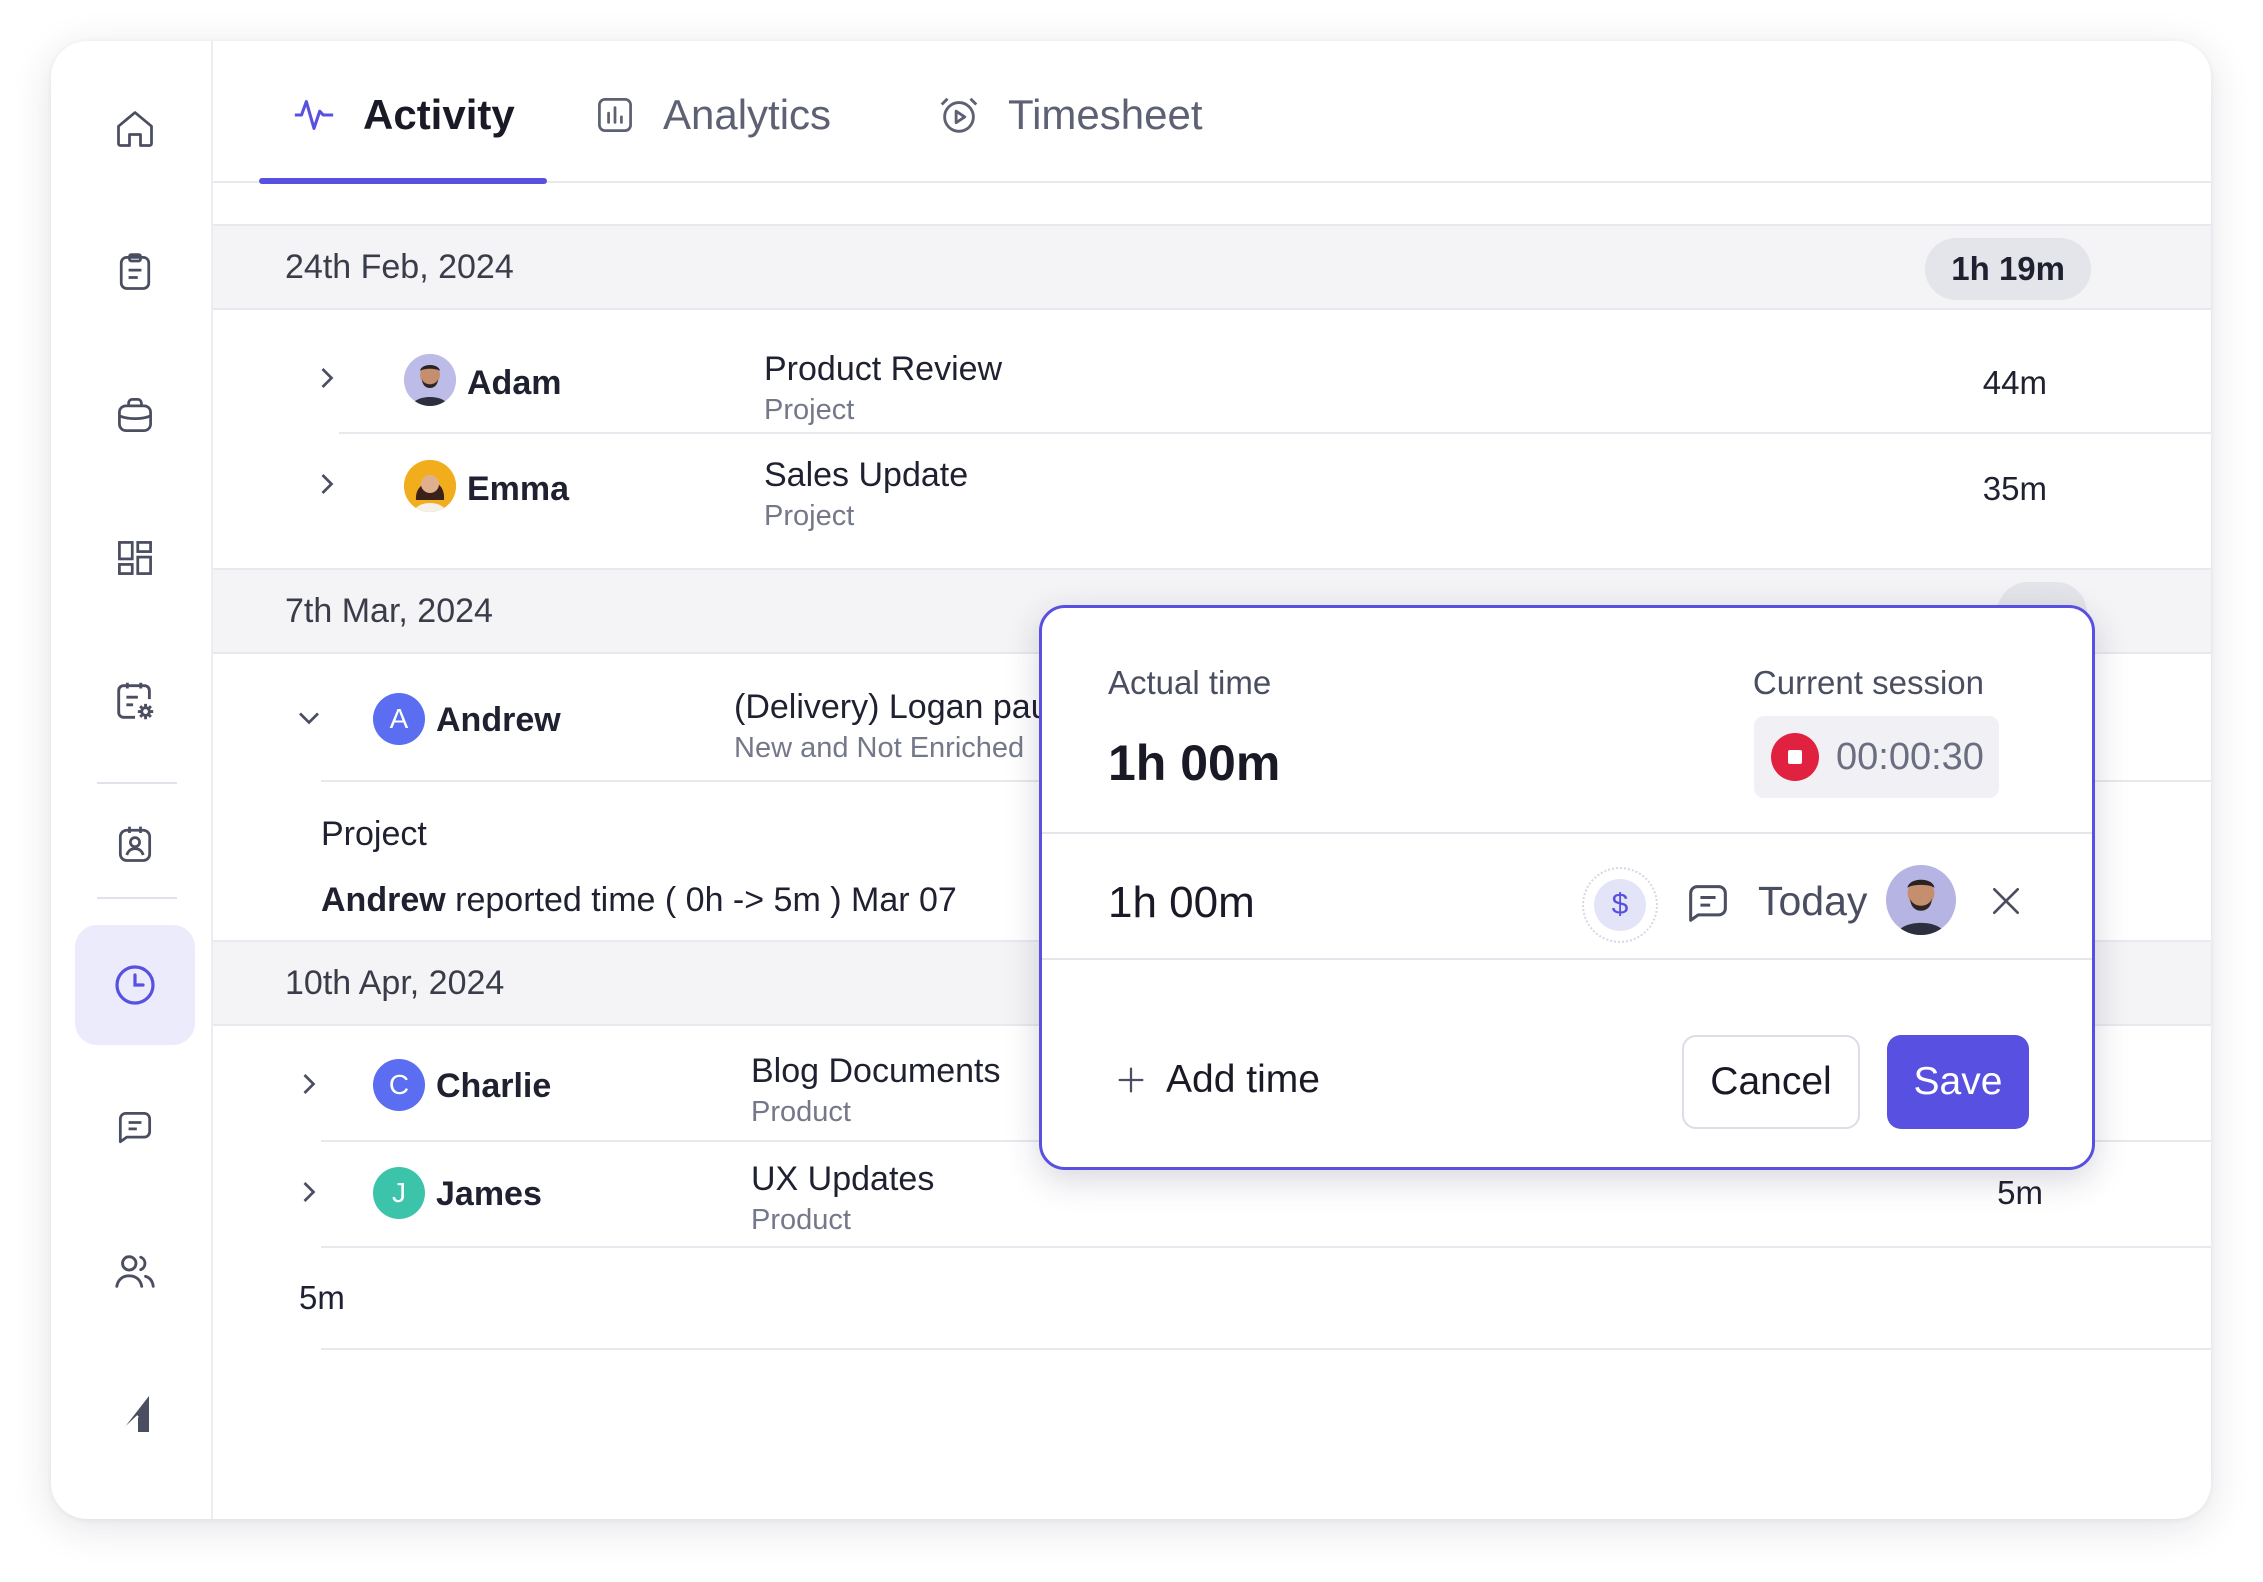 This screenshot has height=1582, width=2263. Describe the element at coordinates (135, 1271) in the screenshot. I see `users-icon` at that location.